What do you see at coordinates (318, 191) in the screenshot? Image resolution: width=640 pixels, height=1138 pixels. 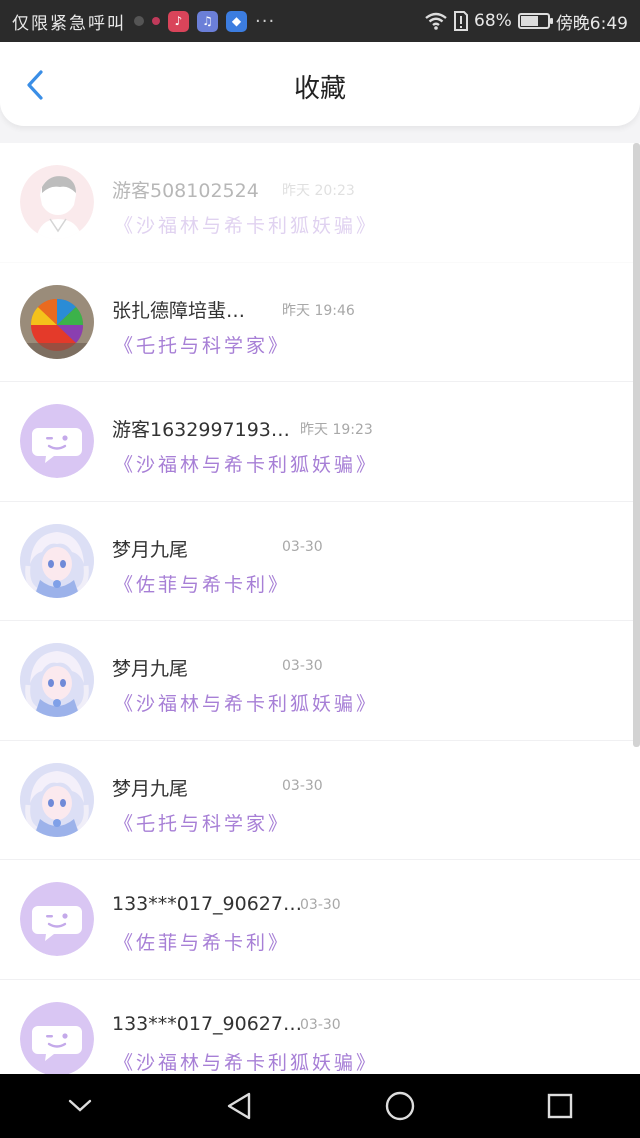 I see `timestamp: 昨天 20:23` at bounding box center [318, 191].